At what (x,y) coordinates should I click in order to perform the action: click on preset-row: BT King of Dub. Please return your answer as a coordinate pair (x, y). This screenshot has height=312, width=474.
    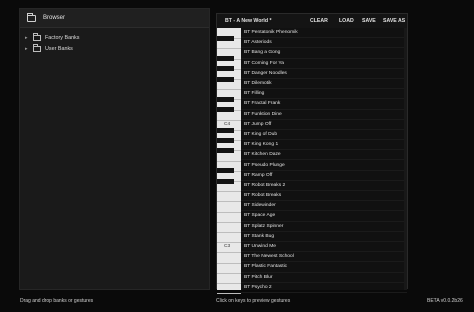
    Looking at the image, I should click on (324, 135).